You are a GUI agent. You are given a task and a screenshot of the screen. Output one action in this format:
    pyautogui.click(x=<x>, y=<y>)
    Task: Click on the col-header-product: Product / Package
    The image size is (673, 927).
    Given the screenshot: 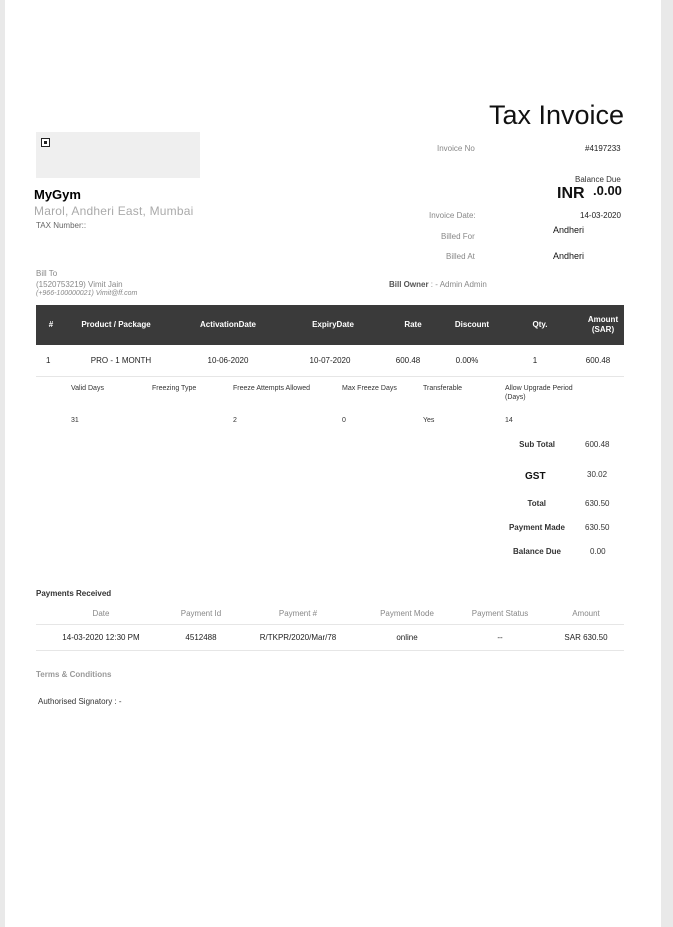 What is the action you would take?
    pyautogui.click(x=116, y=325)
    